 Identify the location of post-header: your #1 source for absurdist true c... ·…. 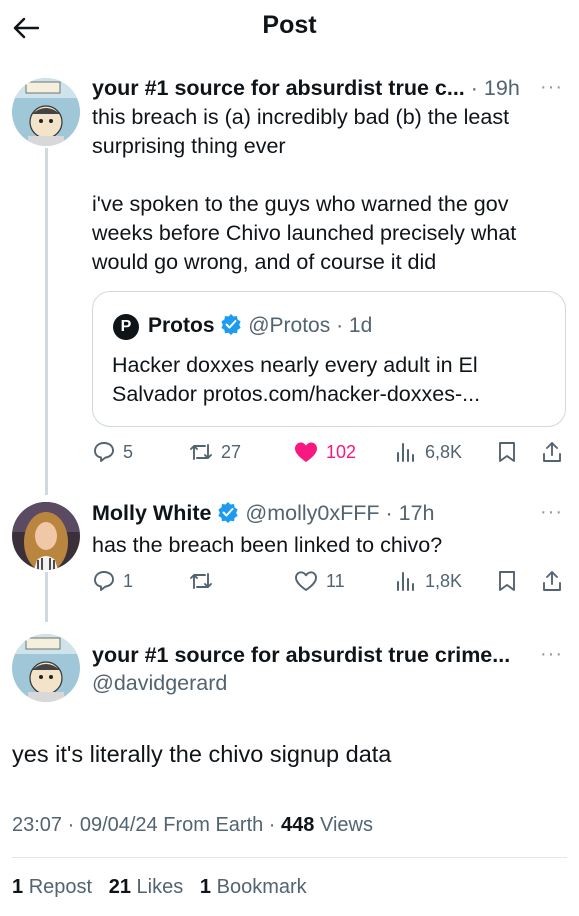
(312, 88).